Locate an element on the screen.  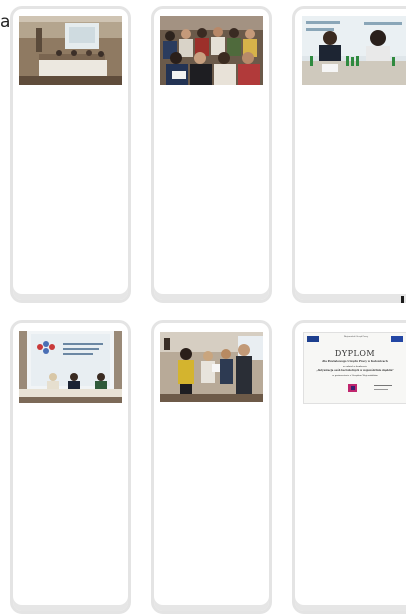
diploma-line-1: za udział w konkursie is located at coordinates (355, 366).